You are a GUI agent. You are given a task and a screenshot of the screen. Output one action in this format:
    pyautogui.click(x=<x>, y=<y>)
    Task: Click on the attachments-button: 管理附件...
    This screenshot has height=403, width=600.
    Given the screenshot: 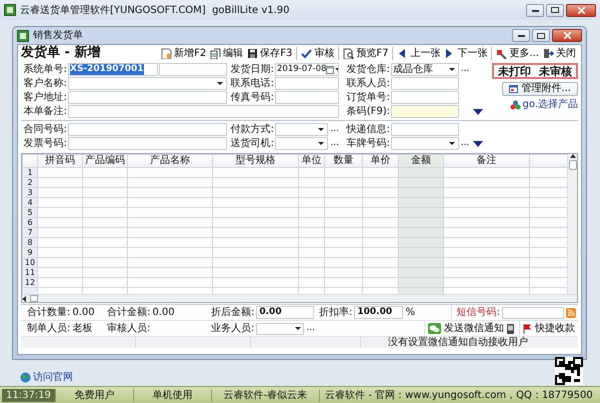 What is the action you would take?
    pyautogui.click(x=540, y=89)
    